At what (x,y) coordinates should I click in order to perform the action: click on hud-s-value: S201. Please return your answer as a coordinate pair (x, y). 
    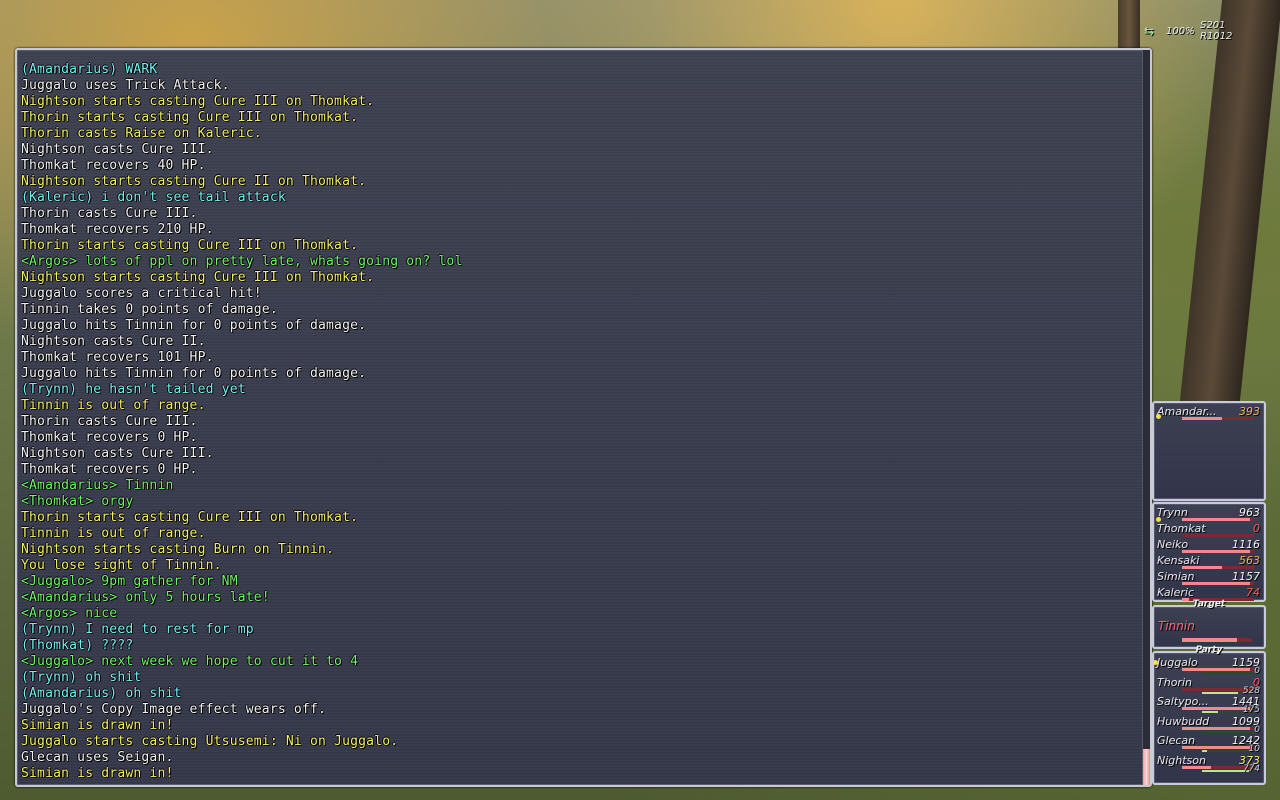
    Looking at the image, I should click on (1213, 25).